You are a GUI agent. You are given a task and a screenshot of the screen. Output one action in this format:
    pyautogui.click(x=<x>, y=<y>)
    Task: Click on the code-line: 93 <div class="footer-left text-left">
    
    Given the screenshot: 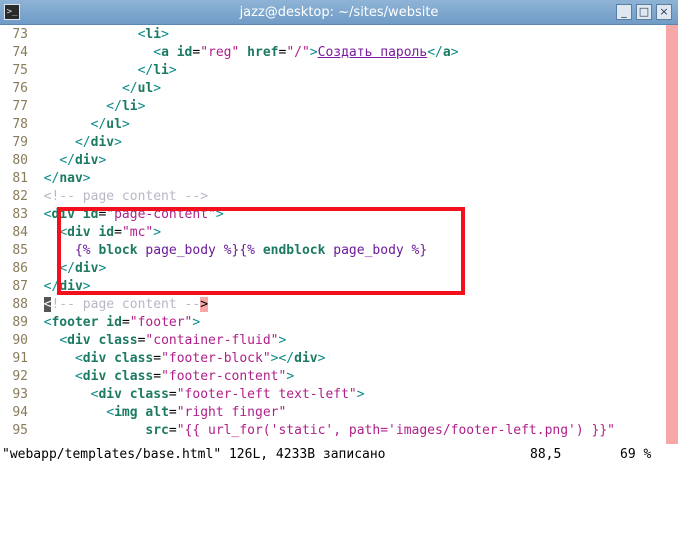 What is the action you would take?
    pyautogui.click(x=182, y=395)
    